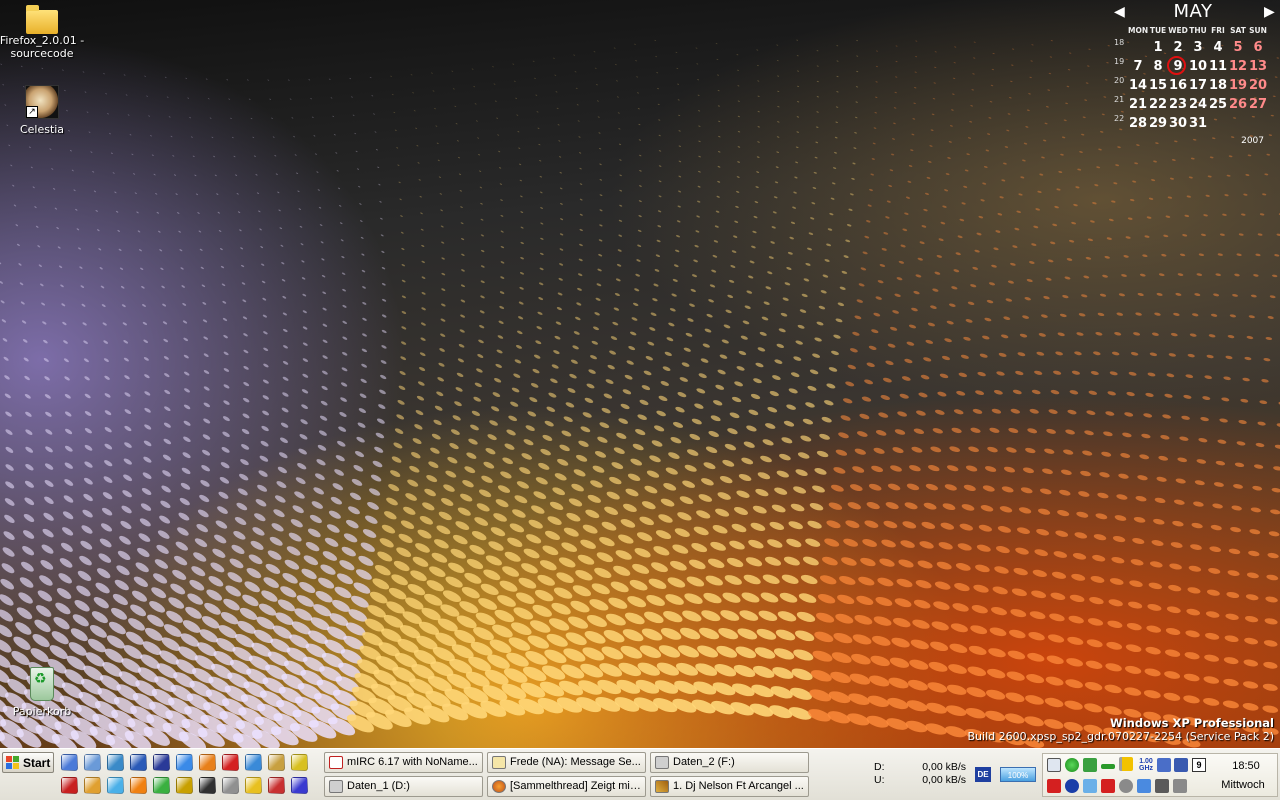 The height and width of the screenshot is (800, 1280). Describe the element at coordinates (230, 785) in the screenshot. I see `keyboard-icon` at that location.